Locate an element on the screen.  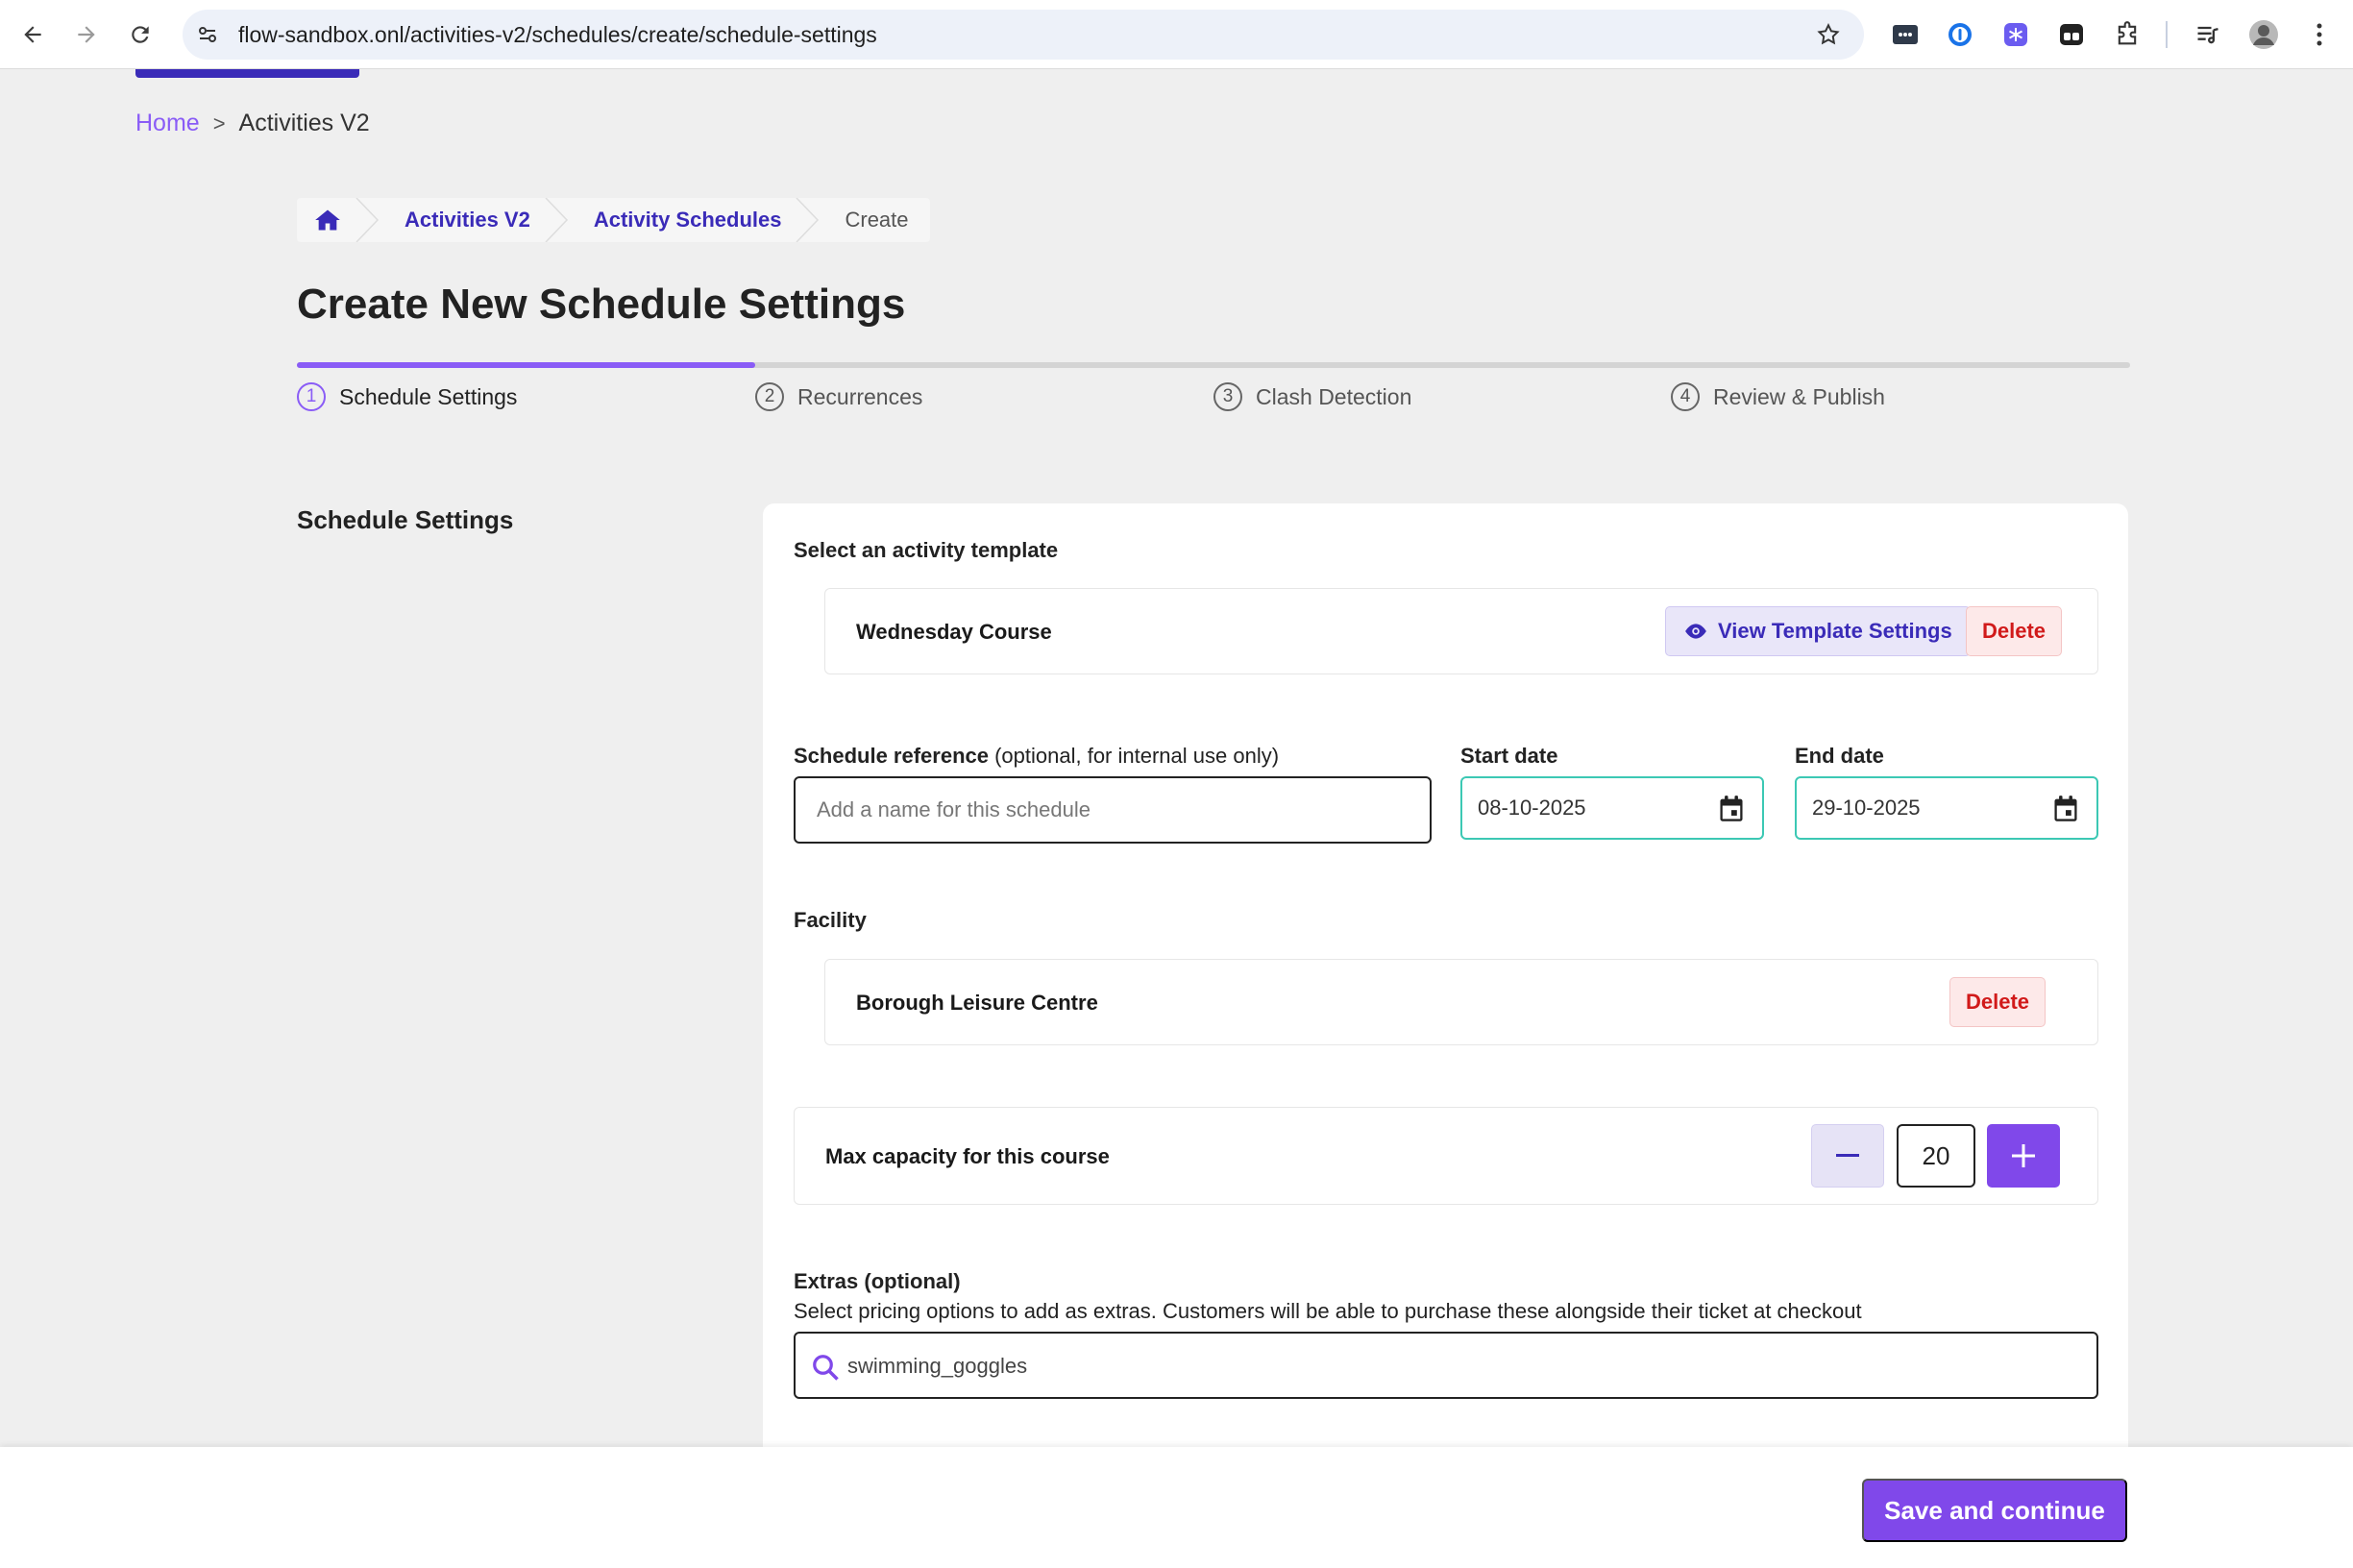
view-template-settings-label: View Template Settings is located at coordinates (1835, 631).